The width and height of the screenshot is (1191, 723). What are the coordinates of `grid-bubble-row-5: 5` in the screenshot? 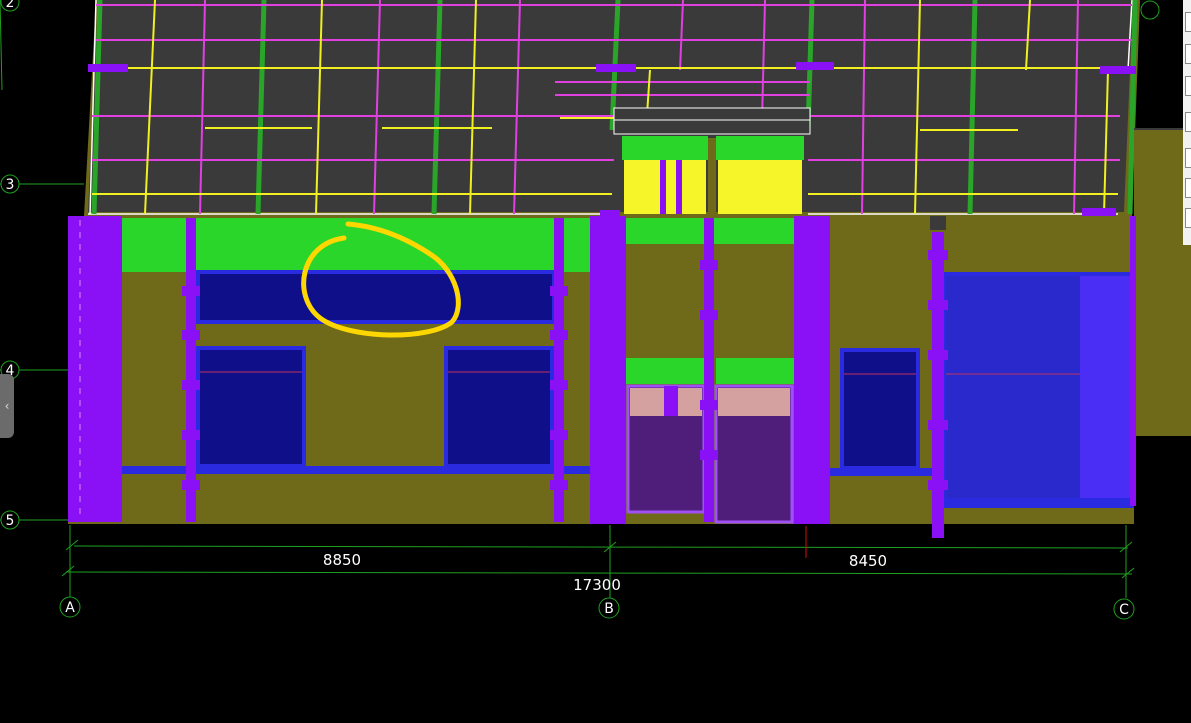 It's located at (10, 520).